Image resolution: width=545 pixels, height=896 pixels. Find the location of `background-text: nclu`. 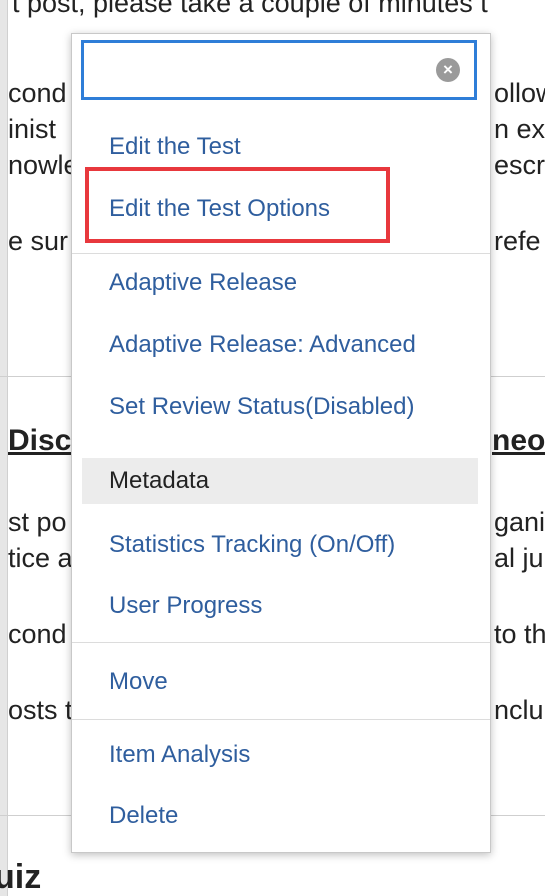

background-text: nclu is located at coordinates (519, 710).